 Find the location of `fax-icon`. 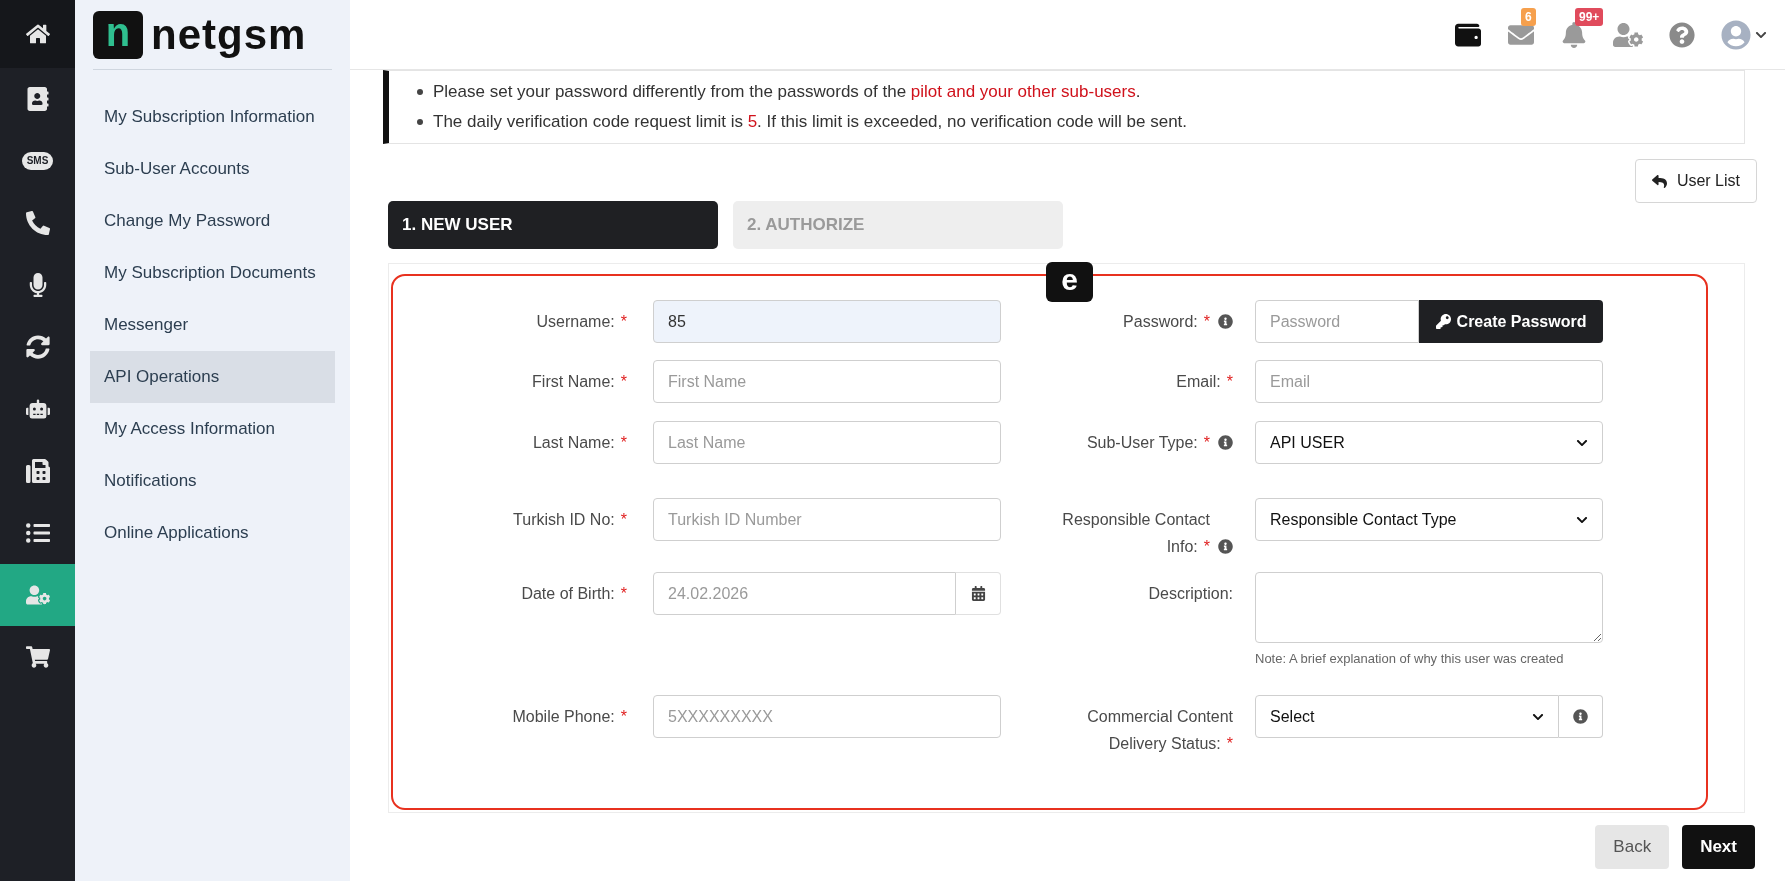

fax-icon is located at coordinates (37, 471).